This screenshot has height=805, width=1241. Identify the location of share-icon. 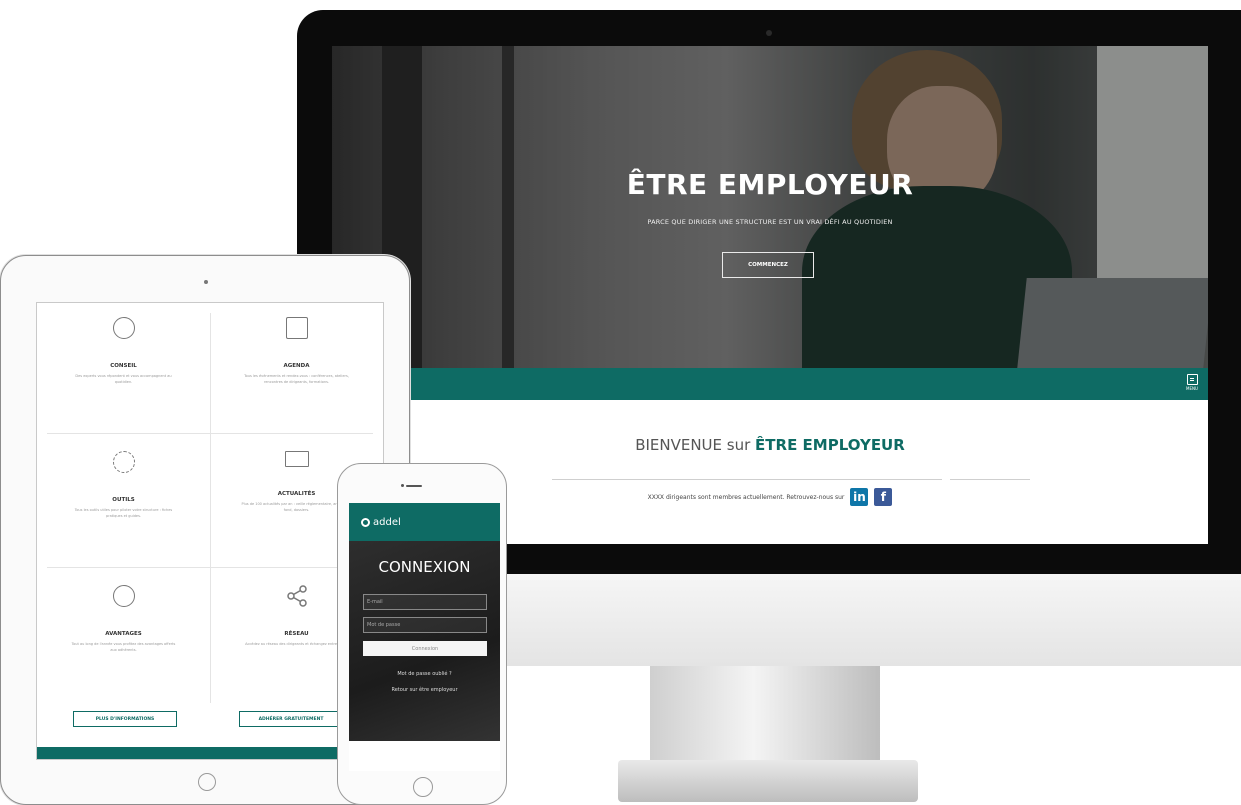
(297, 596).